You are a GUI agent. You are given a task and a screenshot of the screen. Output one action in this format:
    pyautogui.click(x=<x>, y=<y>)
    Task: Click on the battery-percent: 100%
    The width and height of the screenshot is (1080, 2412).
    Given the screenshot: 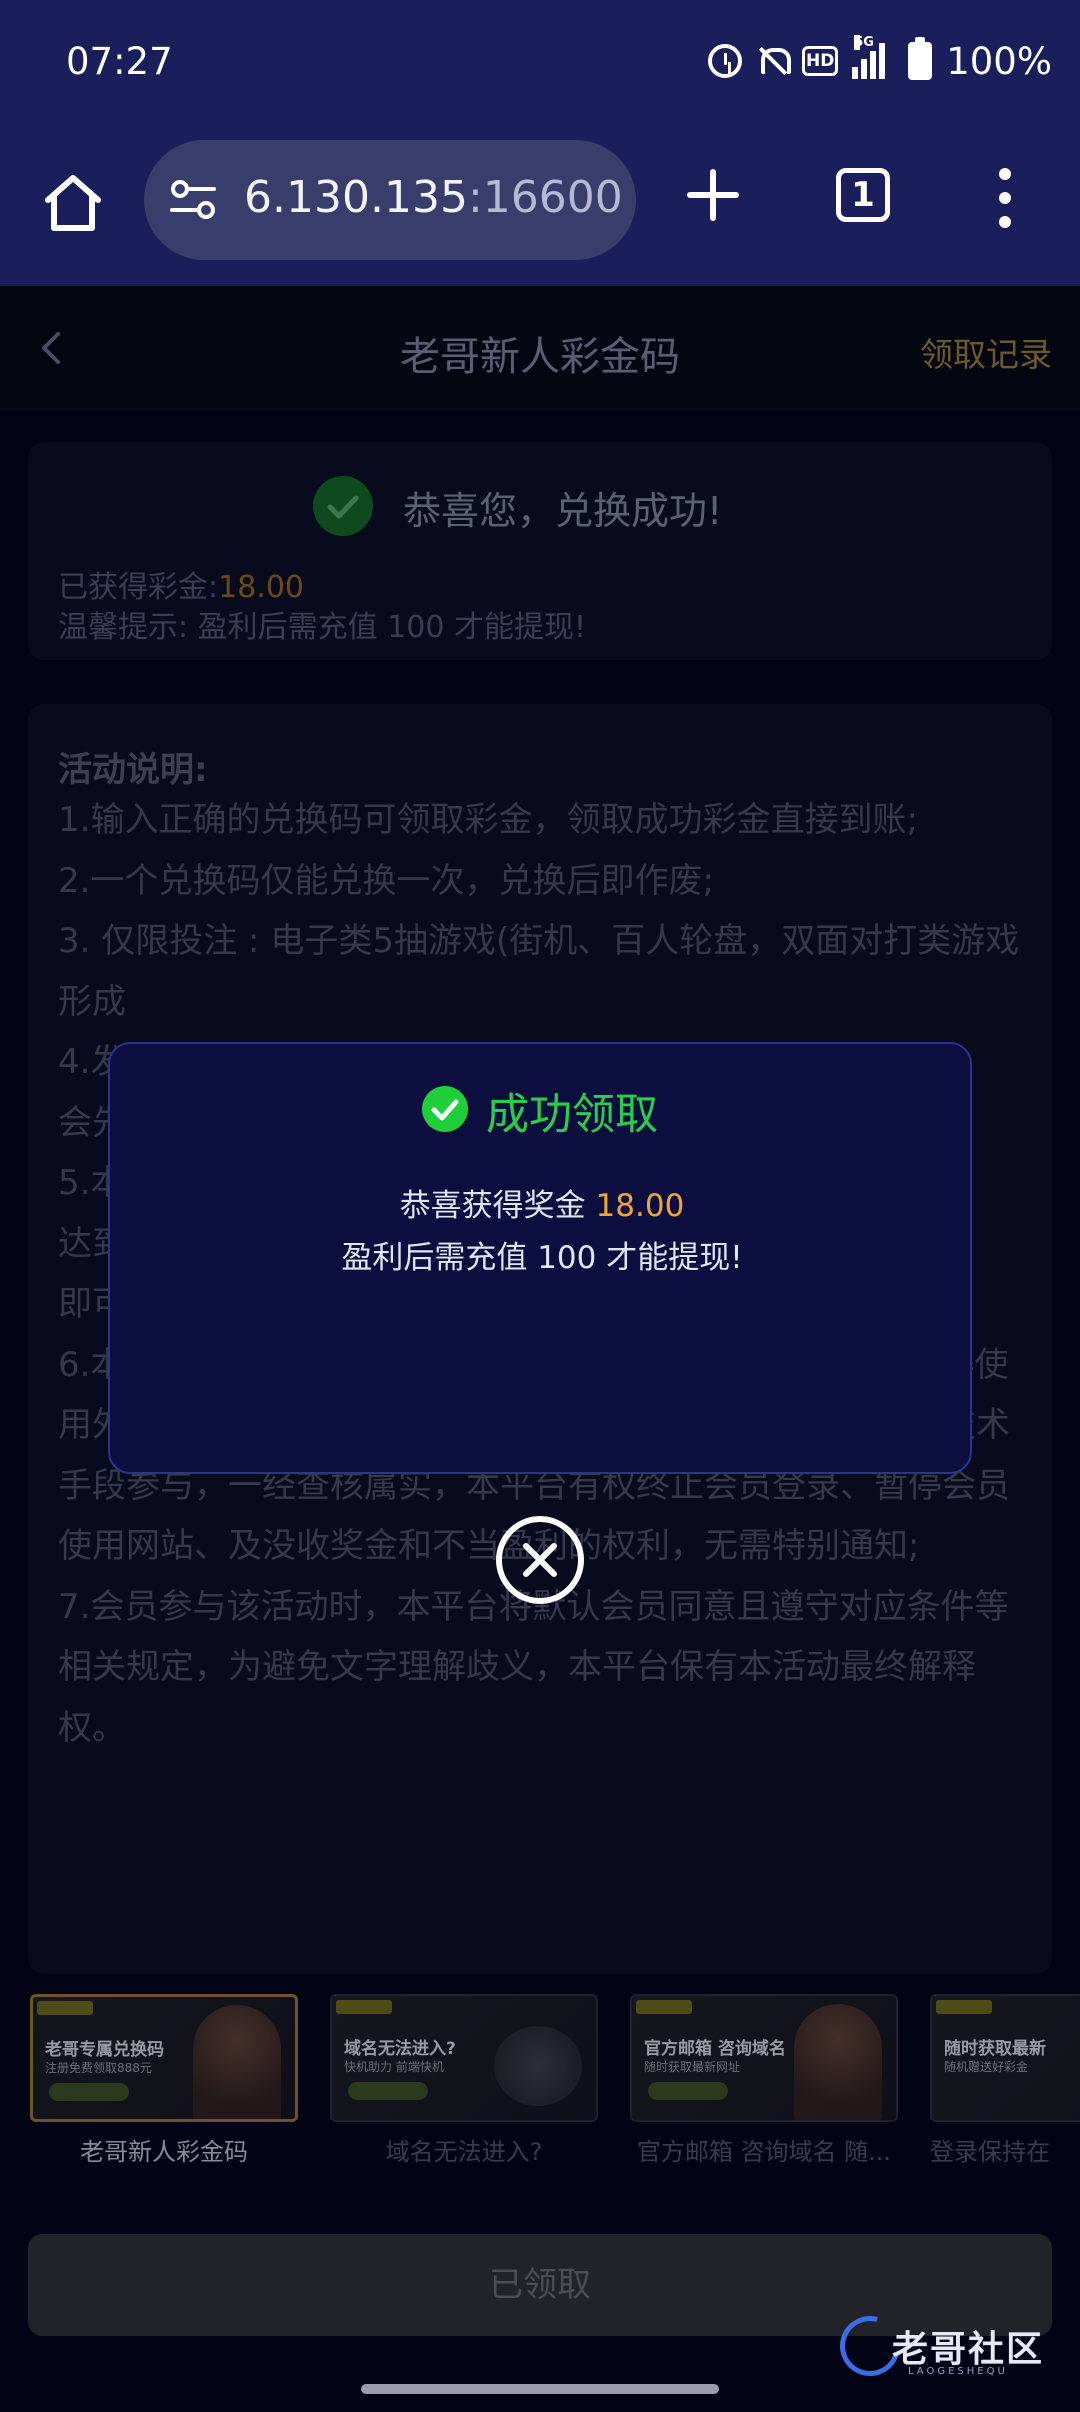 What is the action you would take?
    pyautogui.click(x=999, y=61)
    